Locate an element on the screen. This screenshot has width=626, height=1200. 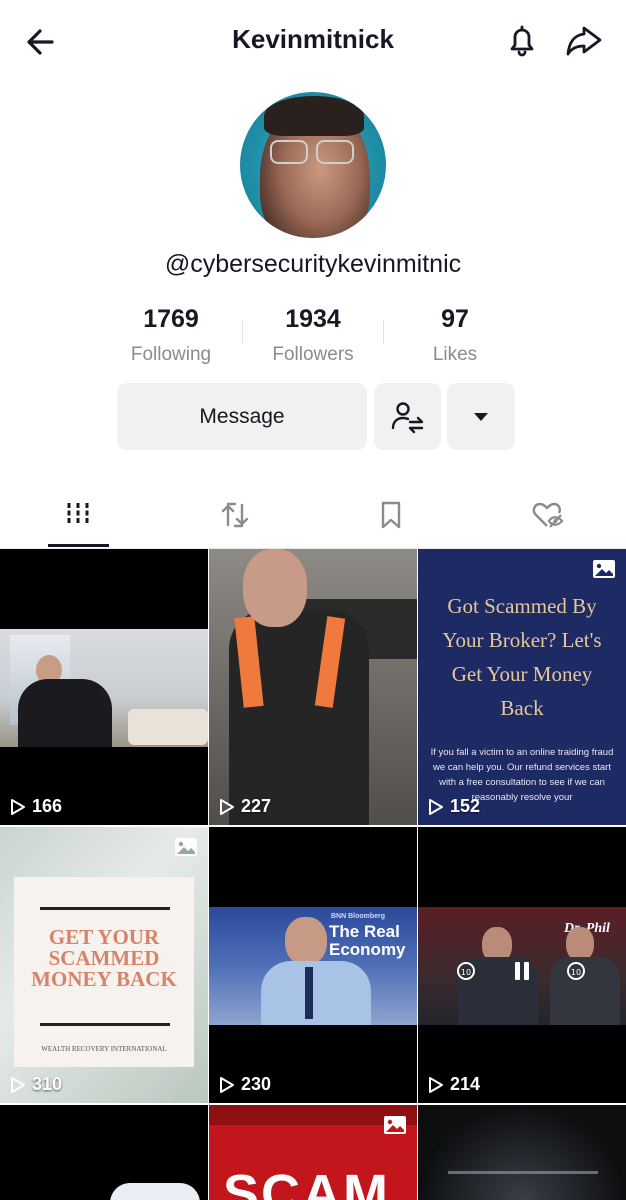
profile-stats: 1769 Following 1934 Followers 97 Likes is located at coordinates (313, 338).